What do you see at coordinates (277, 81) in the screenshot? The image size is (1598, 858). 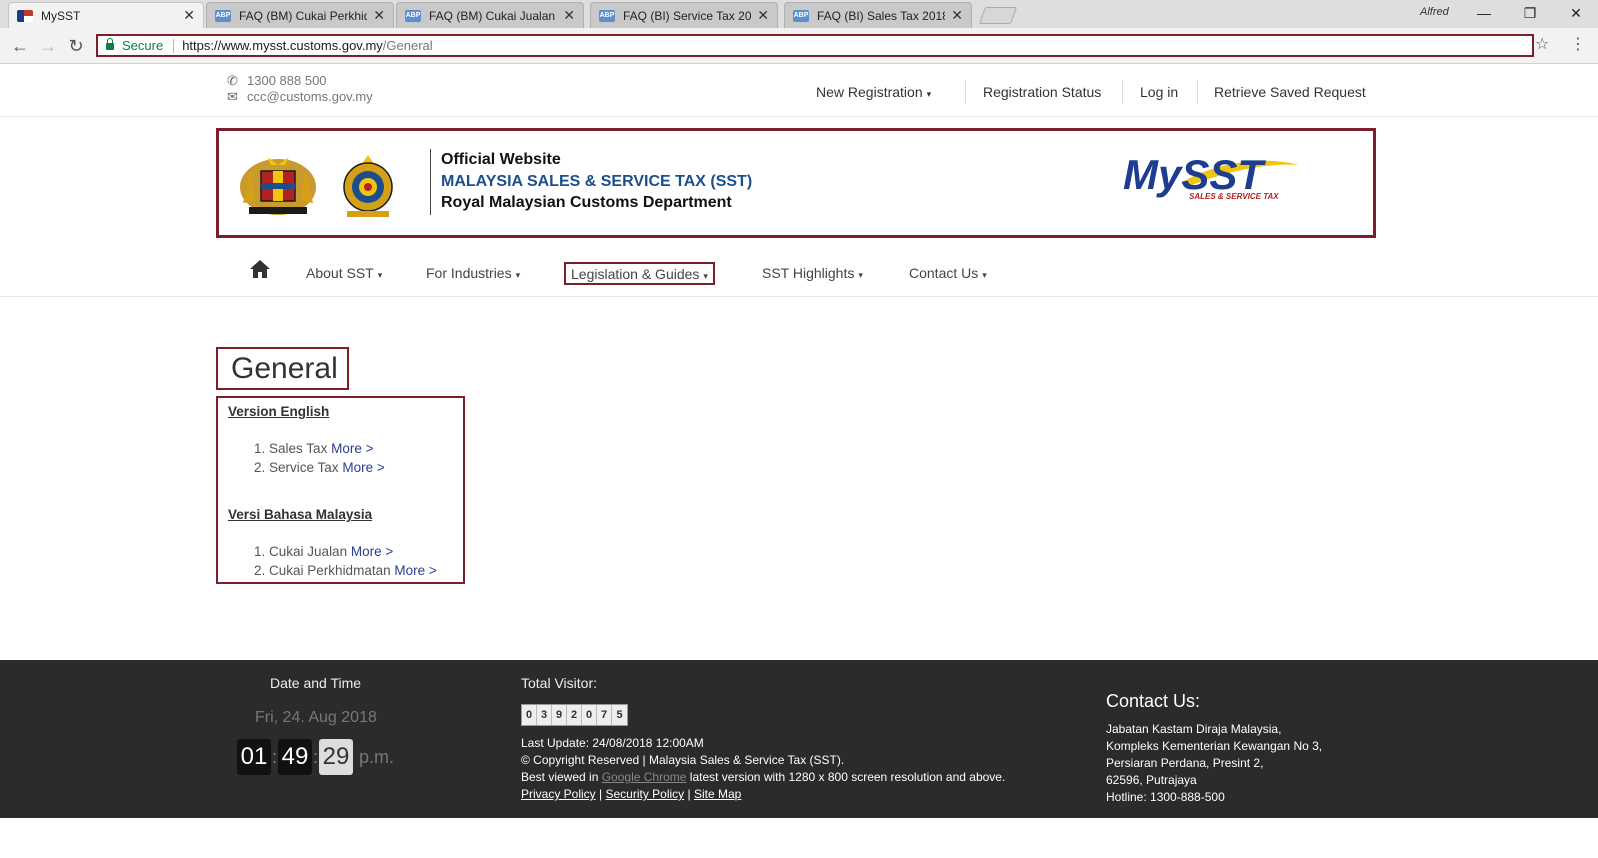 I see `phone-contact: ✆ 1300 888 500` at bounding box center [277, 81].